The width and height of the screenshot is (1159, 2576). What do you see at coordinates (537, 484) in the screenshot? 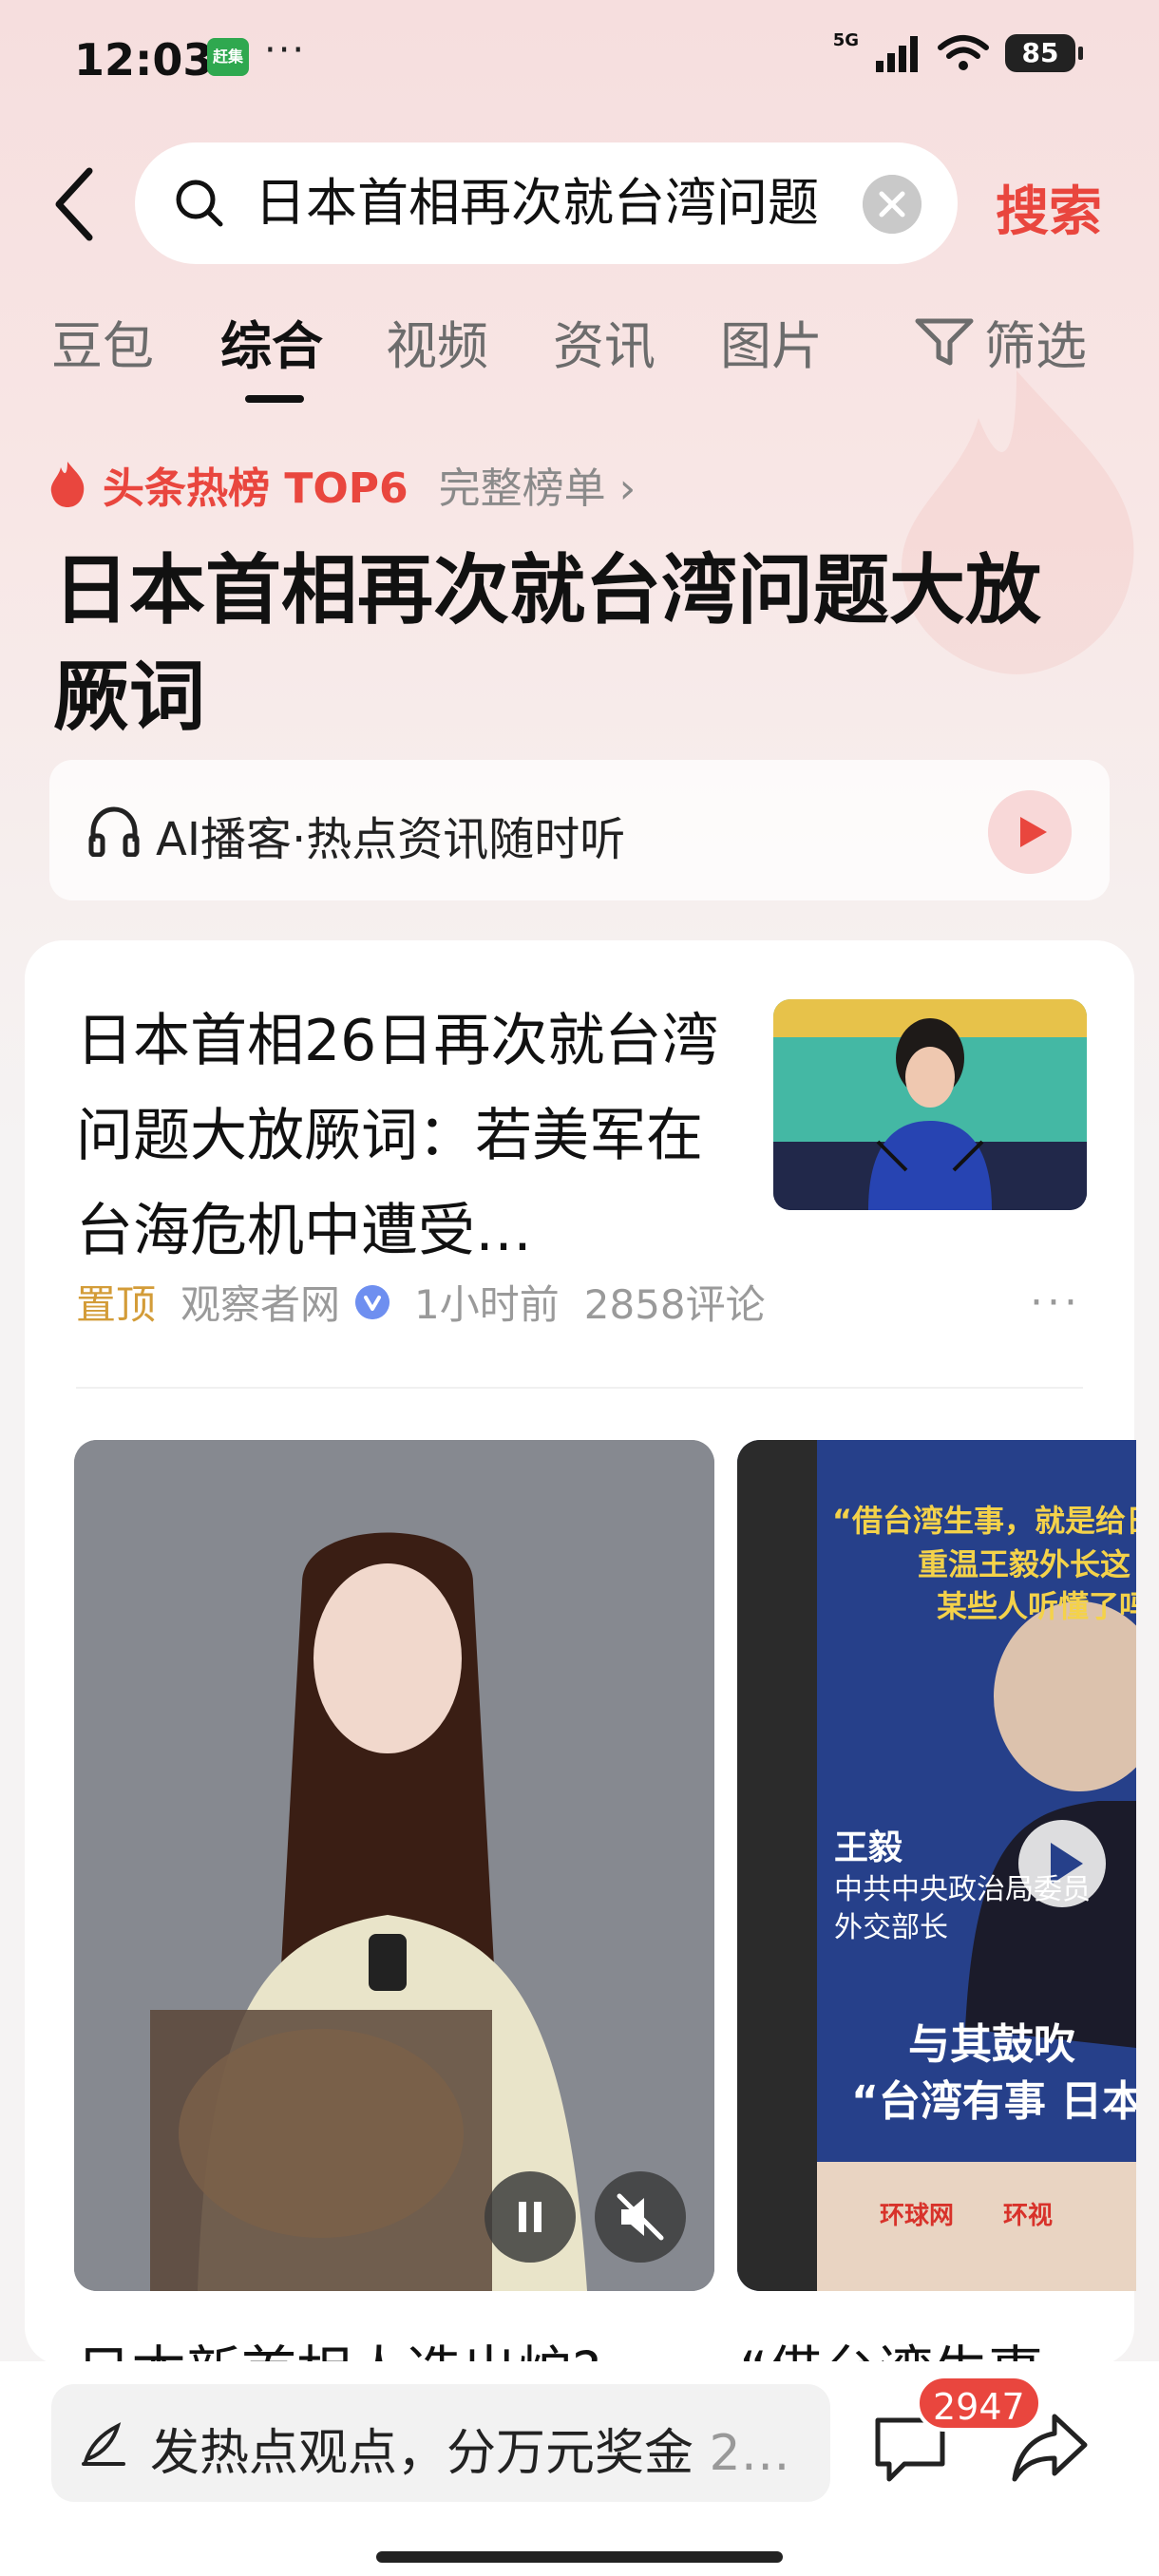
I see `full-list-link: 完整榜单 ›` at bounding box center [537, 484].